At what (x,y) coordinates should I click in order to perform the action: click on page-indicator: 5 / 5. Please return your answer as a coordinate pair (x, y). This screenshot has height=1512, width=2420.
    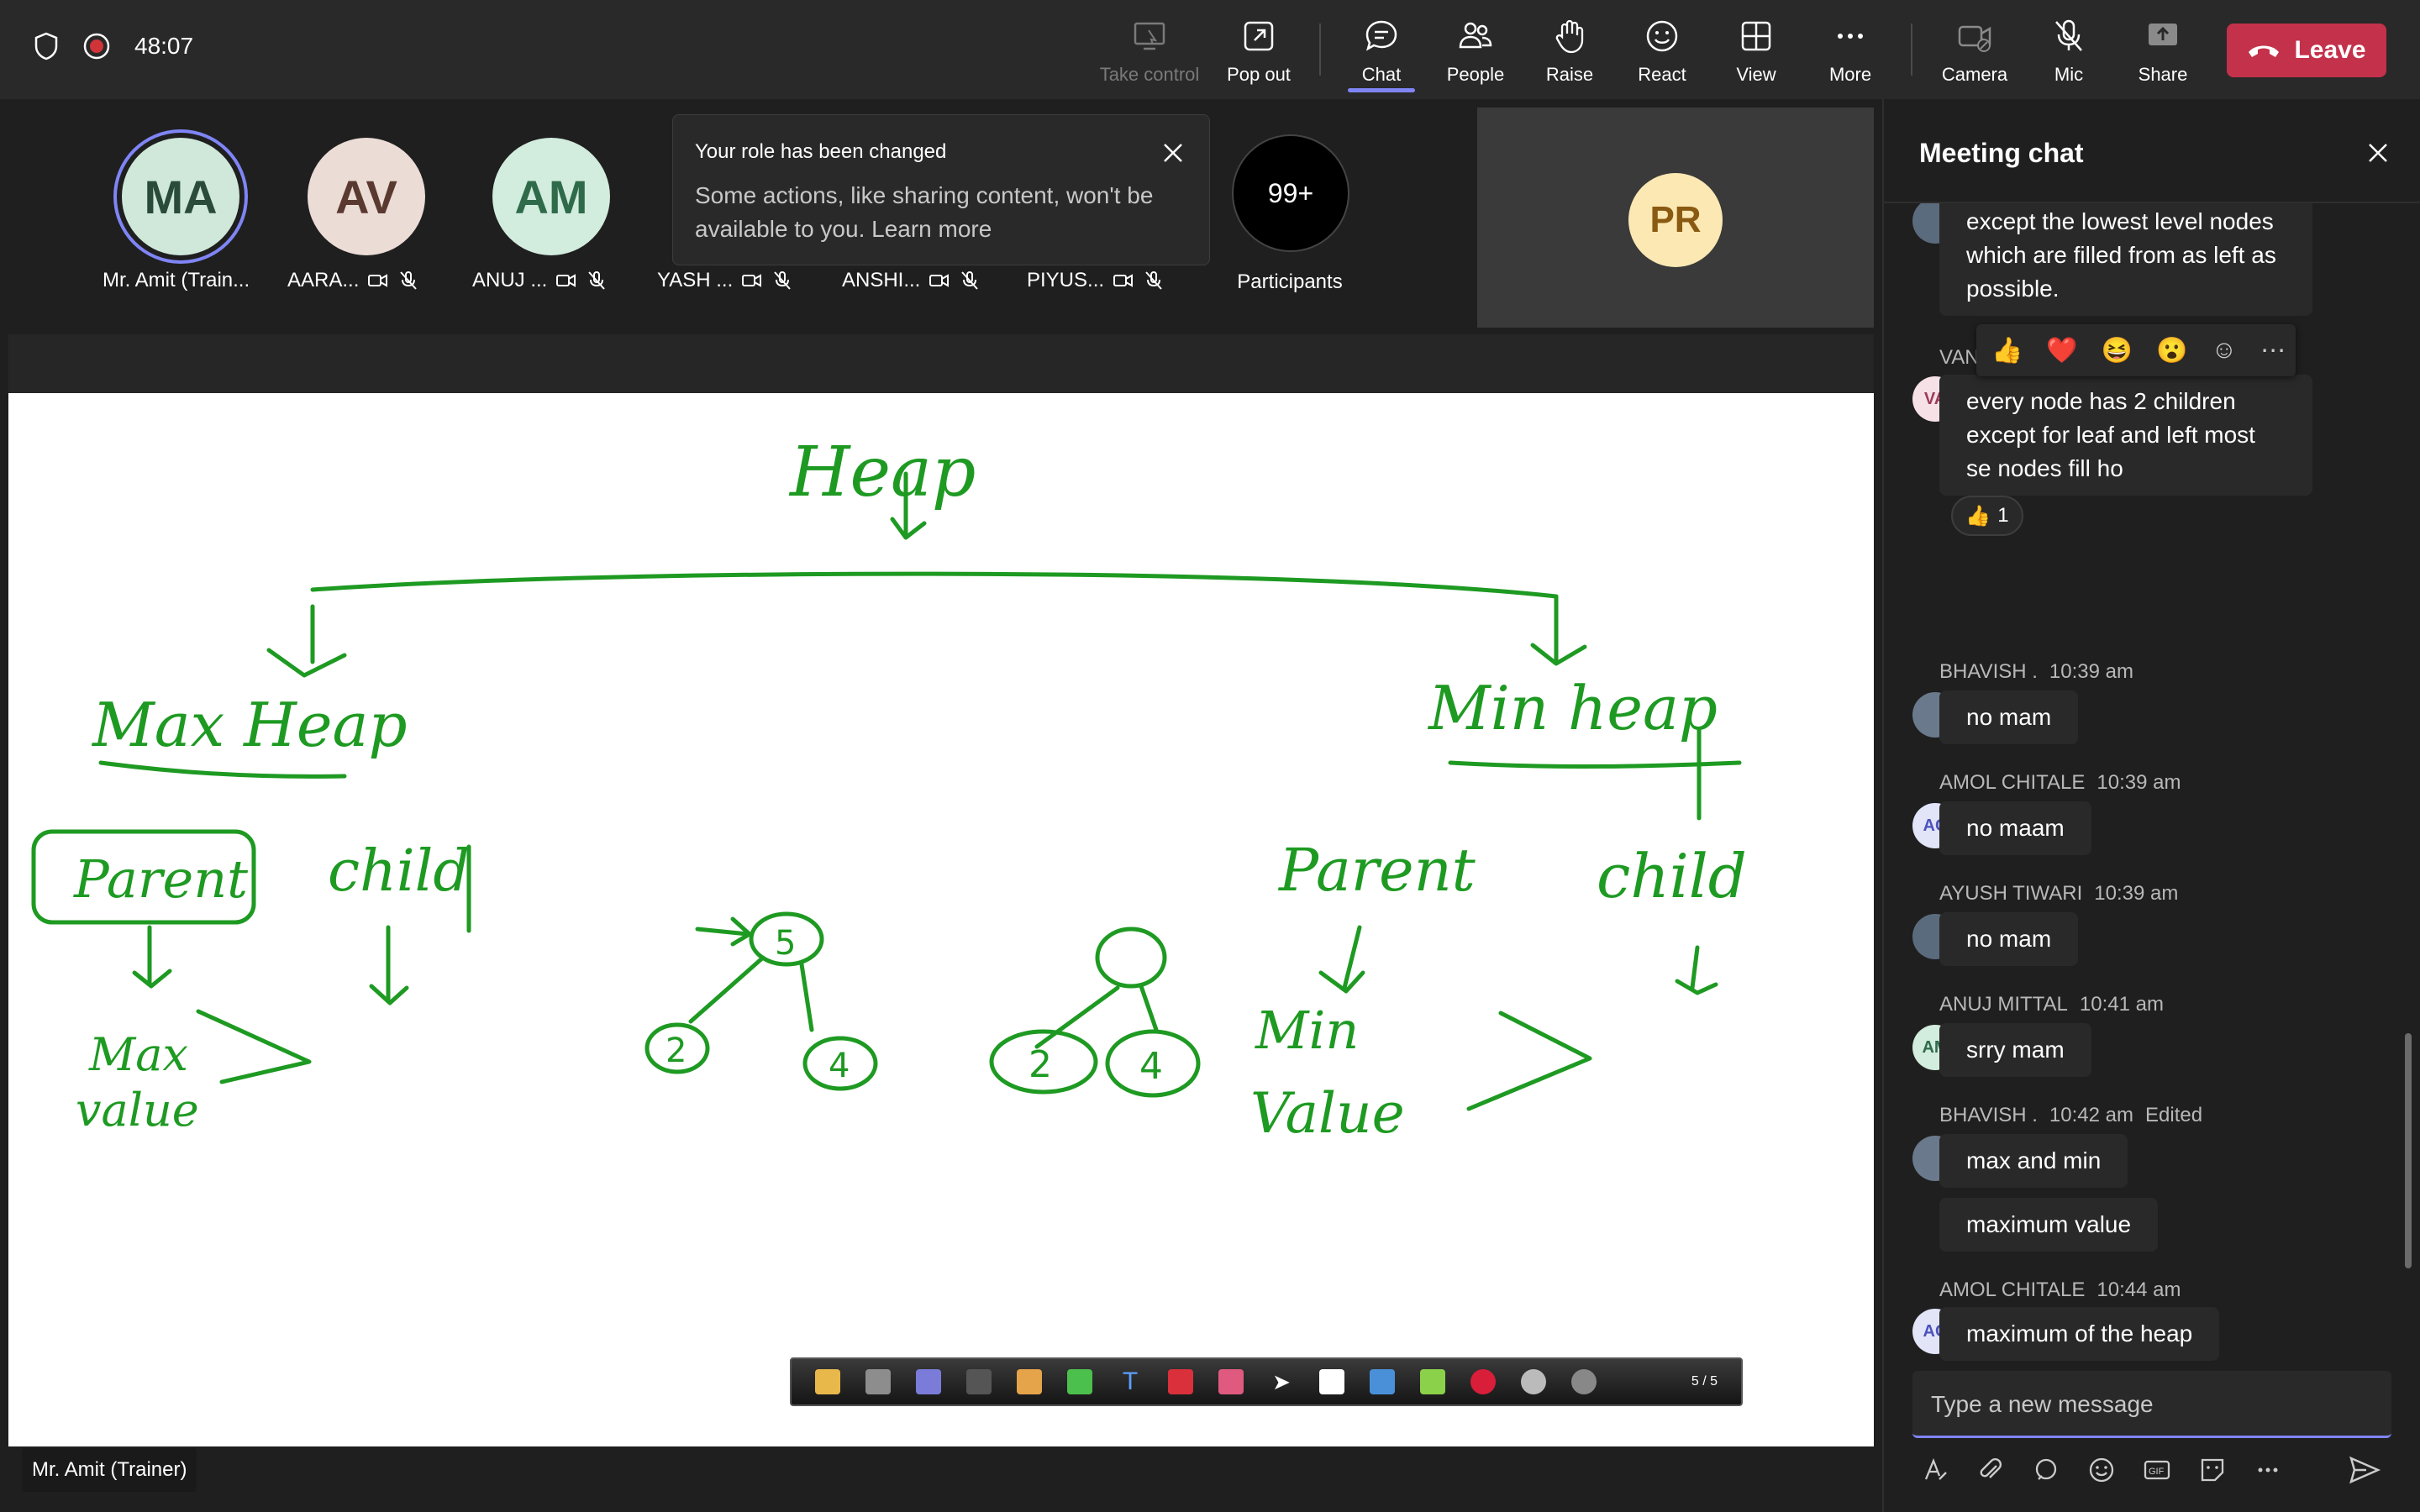
    Looking at the image, I should click on (1705, 1381).